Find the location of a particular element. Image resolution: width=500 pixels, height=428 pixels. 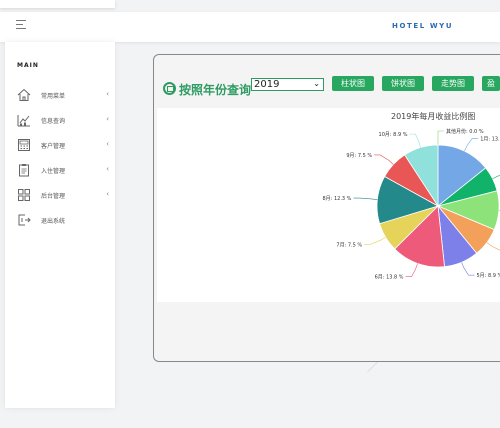

pie-slice-label: 9月: 7.5 % is located at coordinates (359, 156).